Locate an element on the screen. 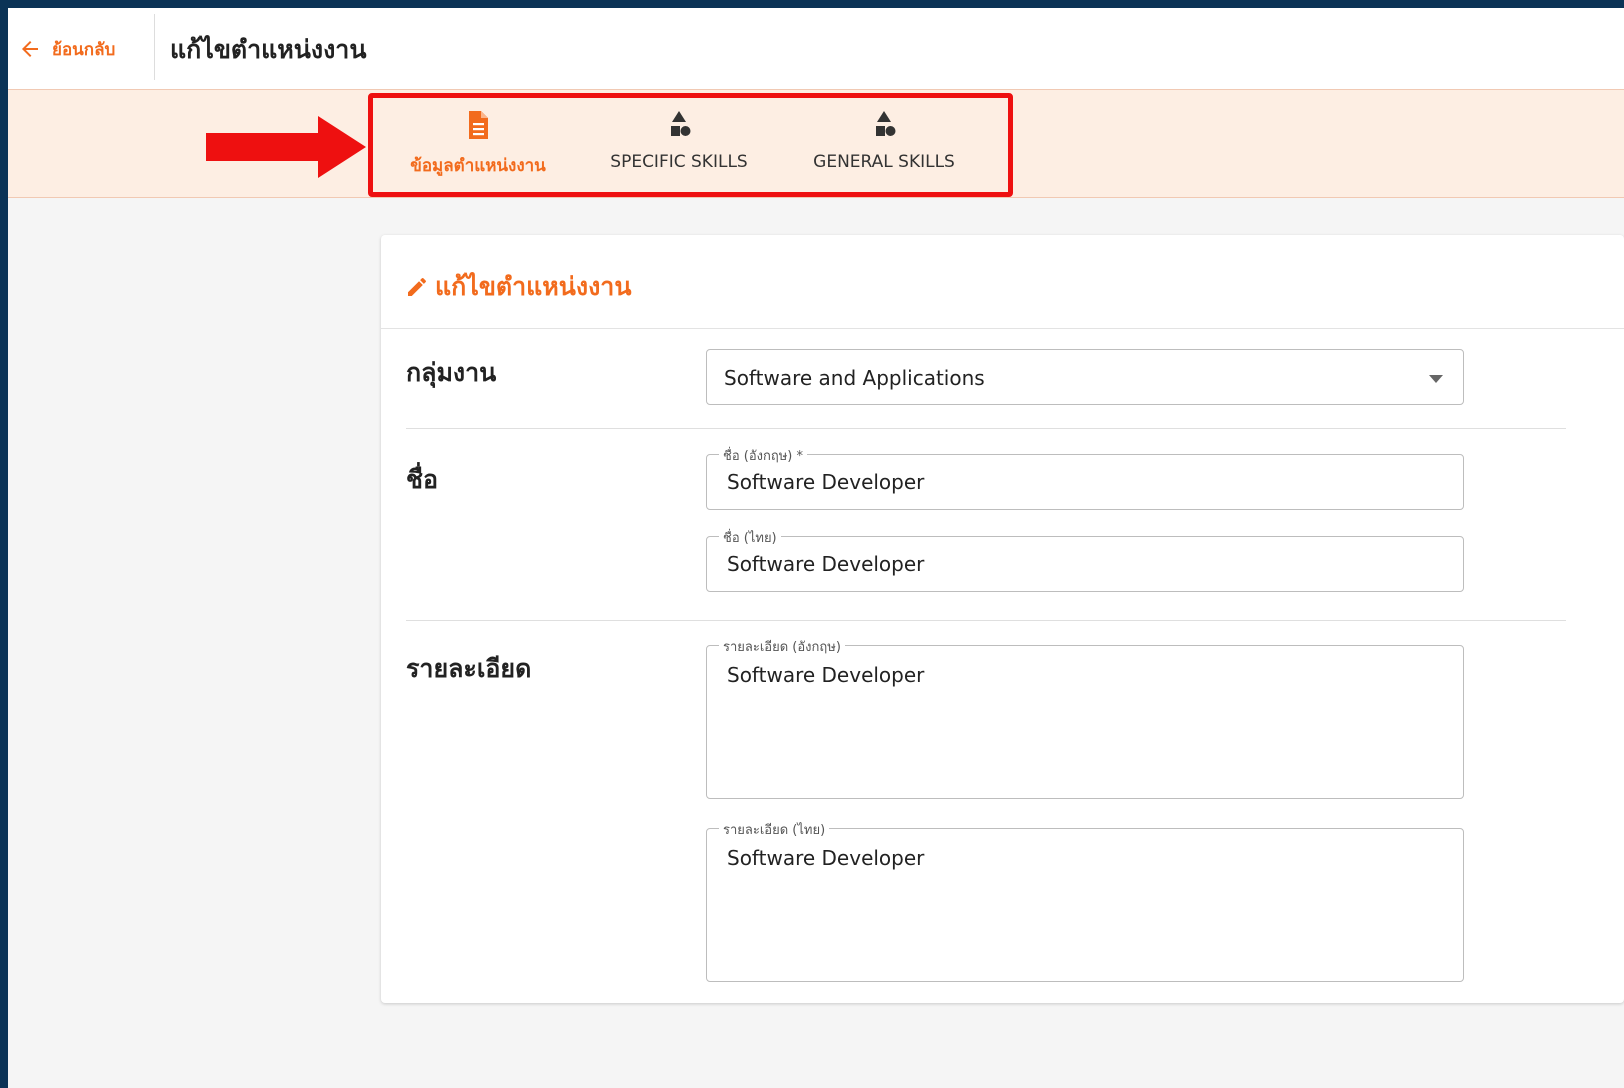 This screenshot has height=1088, width=1624. detail-th-legend: รายละเอียด (ไทย) is located at coordinates (774, 829).